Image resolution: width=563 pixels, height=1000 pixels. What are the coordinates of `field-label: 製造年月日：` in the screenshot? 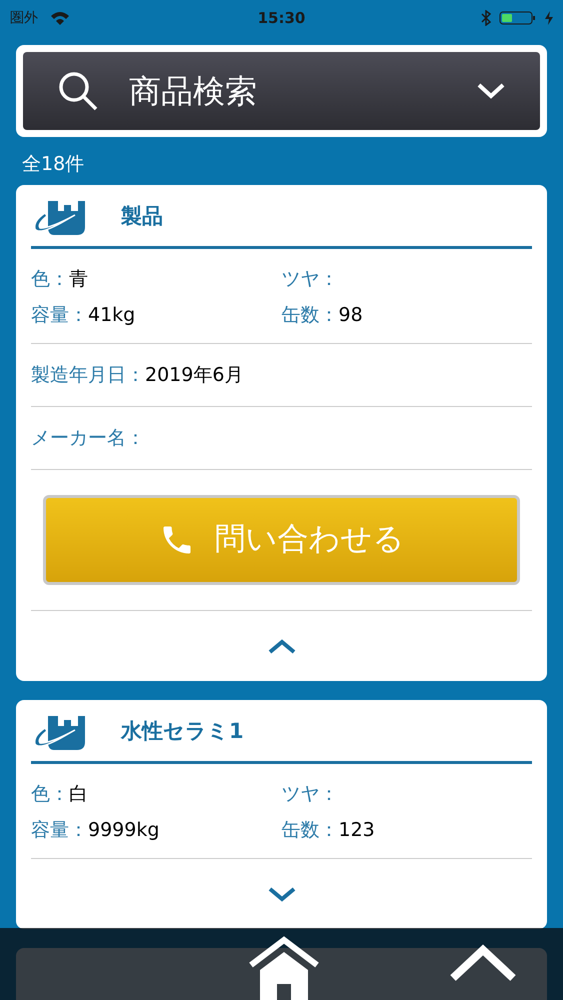 It's located at (88, 375).